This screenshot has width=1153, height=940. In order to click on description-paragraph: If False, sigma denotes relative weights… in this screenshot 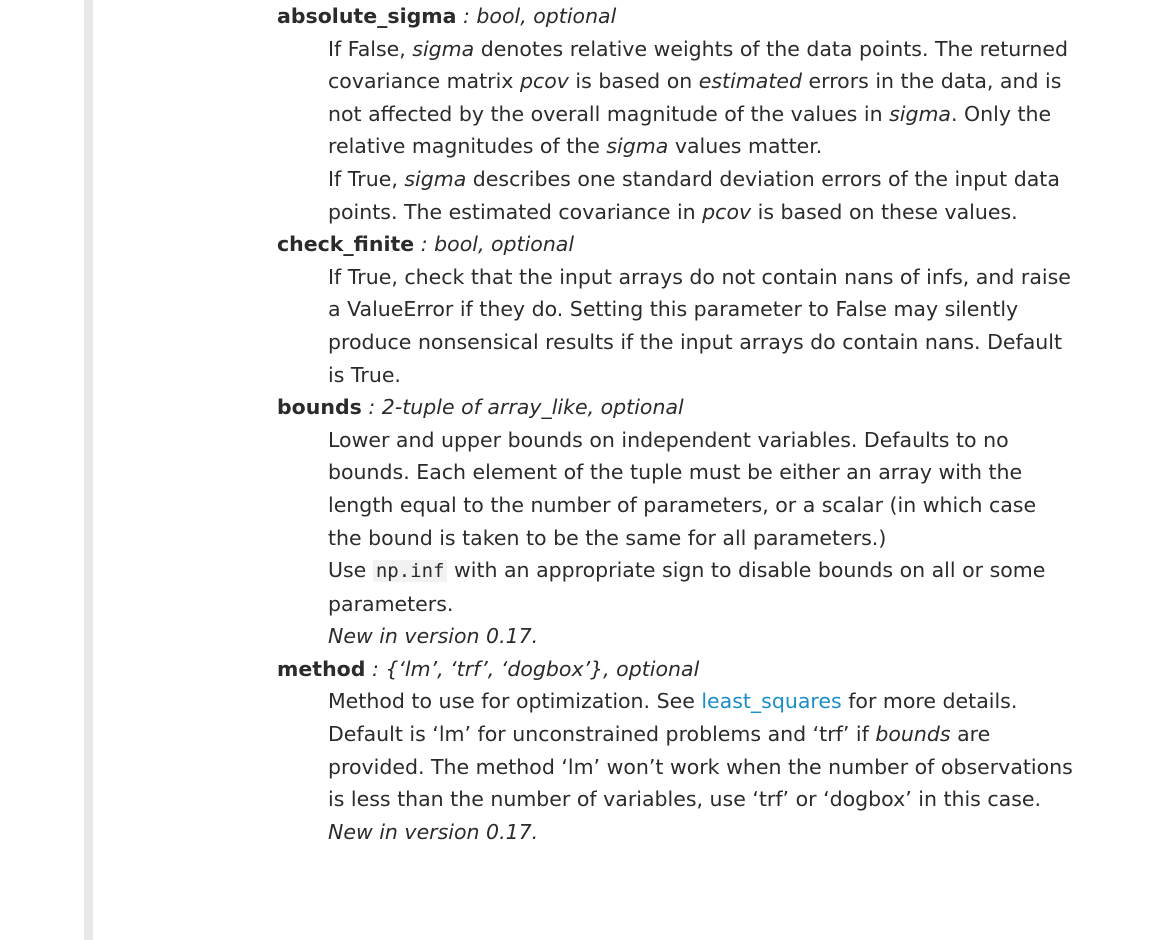, I will do `click(700, 98)`.